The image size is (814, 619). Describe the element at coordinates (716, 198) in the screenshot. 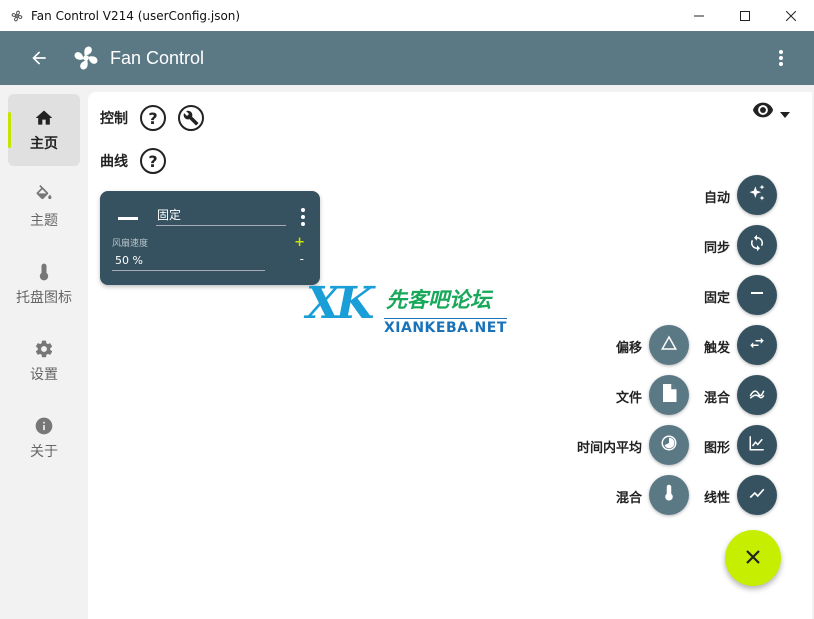

I see `fab-label-auto: 自动` at that location.